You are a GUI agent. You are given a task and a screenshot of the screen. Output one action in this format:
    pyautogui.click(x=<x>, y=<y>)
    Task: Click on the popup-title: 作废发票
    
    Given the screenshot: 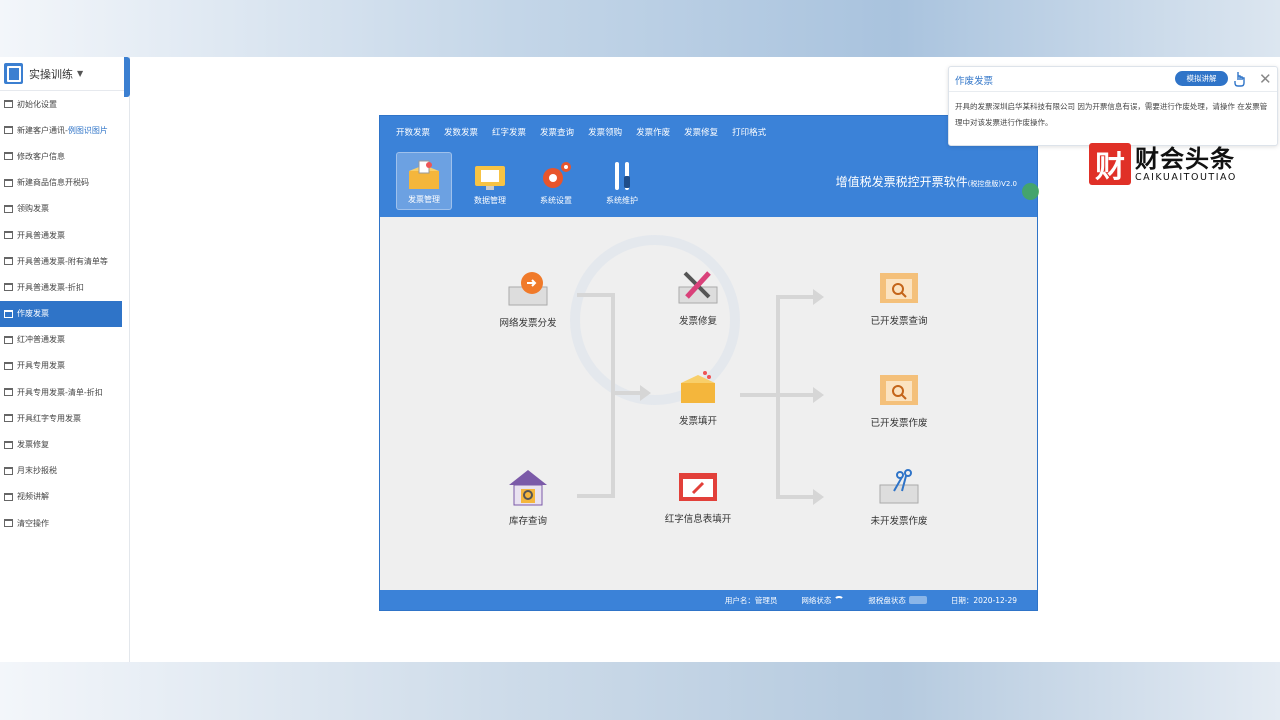 What is the action you would take?
    pyautogui.click(x=974, y=81)
    